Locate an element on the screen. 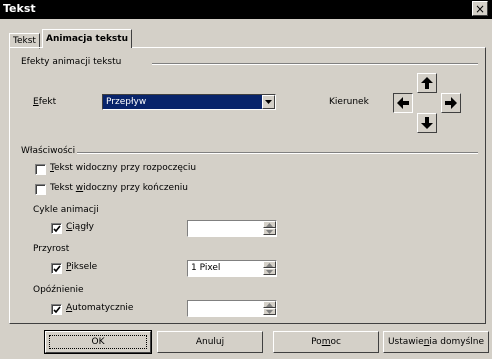 Image resolution: width=492 pixels, height=359 pixels. visible-at-start-checkbox is located at coordinates (40, 169).